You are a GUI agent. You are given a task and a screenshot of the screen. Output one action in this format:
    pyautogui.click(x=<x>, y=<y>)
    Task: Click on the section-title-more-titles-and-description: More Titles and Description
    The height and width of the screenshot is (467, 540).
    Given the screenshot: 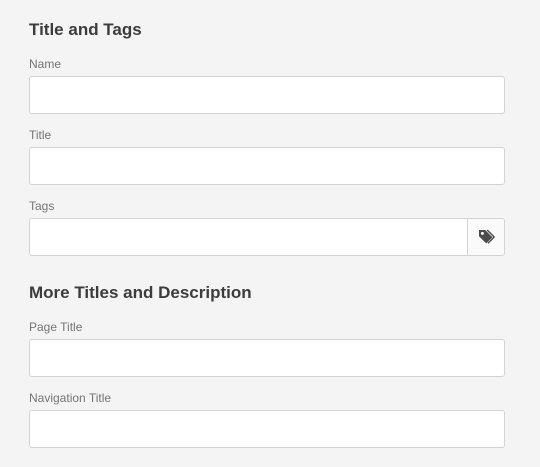 What is the action you would take?
    pyautogui.click(x=140, y=292)
    